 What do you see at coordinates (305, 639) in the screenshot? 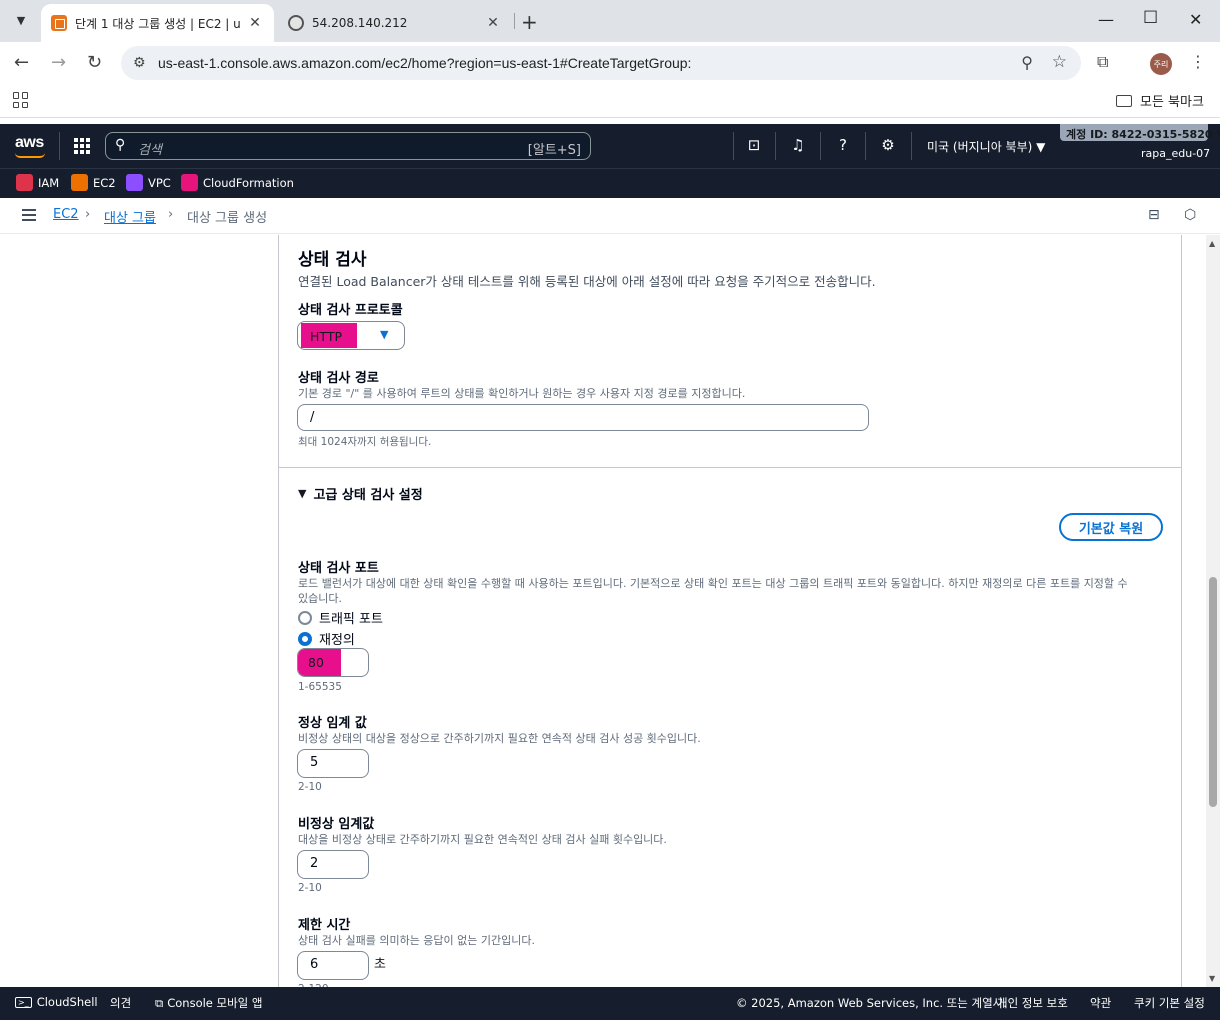
I see `radio-override` at bounding box center [305, 639].